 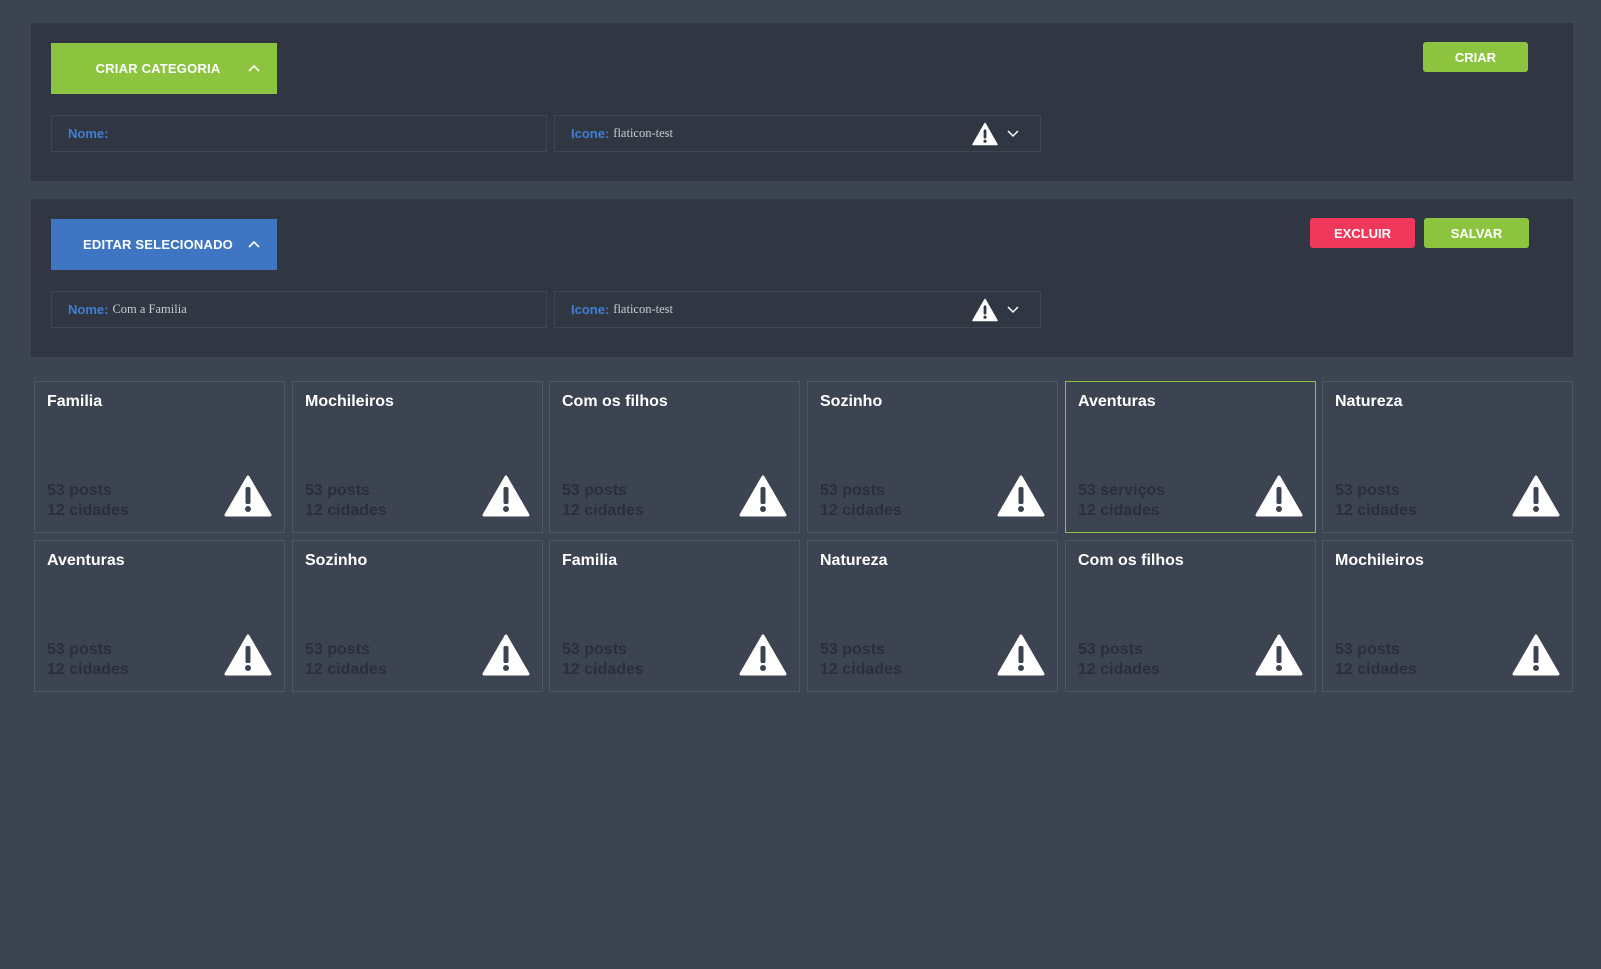 What do you see at coordinates (1122, 490) in the screenshot?
I see `category-count: 53 serviços` at bounding box center [1122, 490].